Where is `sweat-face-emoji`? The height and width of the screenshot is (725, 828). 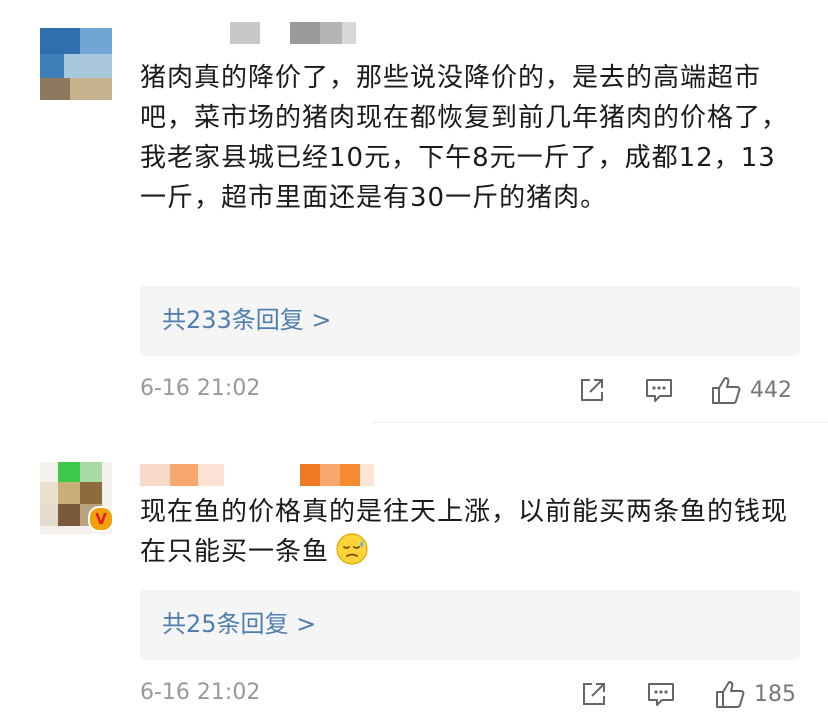 sweat-face-emoji is located at coordinates (352, 549).